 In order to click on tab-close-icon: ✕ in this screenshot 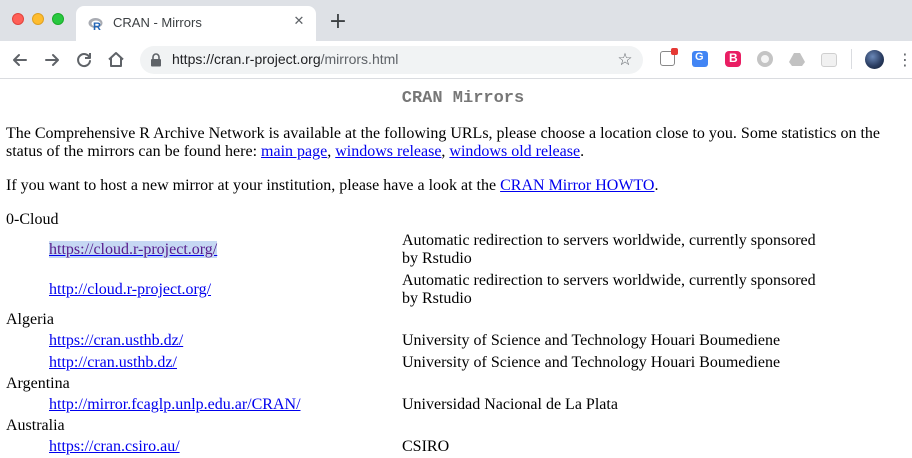, I will do `click(299, 22)`.